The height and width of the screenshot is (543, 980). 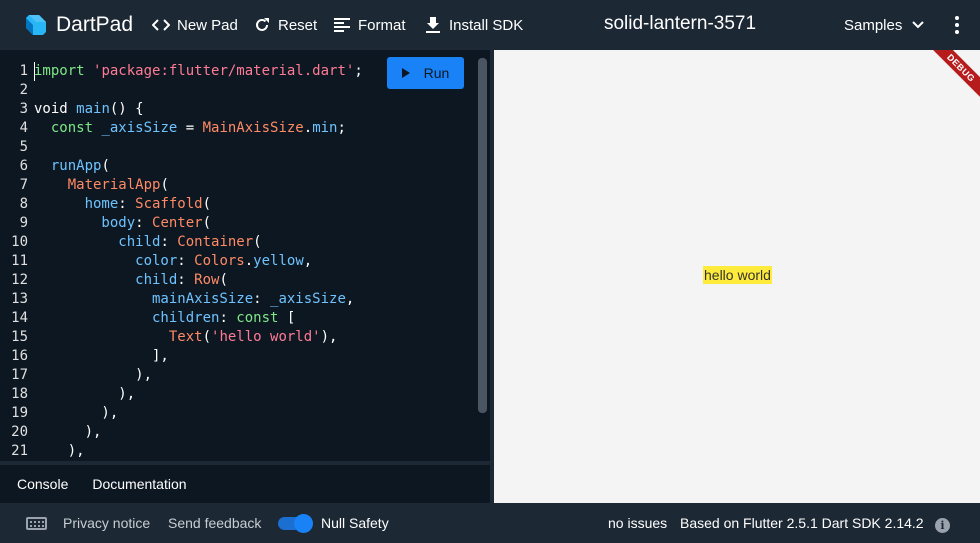 I want to click on null-safety-toggle, so click(x=295, y=523).